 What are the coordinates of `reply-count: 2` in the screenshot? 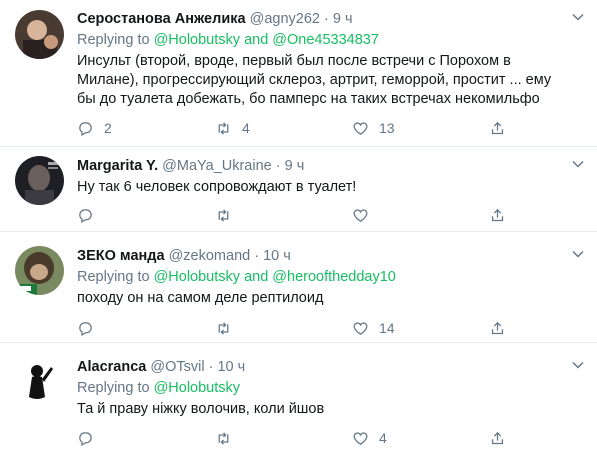 It's located at (108, 128).